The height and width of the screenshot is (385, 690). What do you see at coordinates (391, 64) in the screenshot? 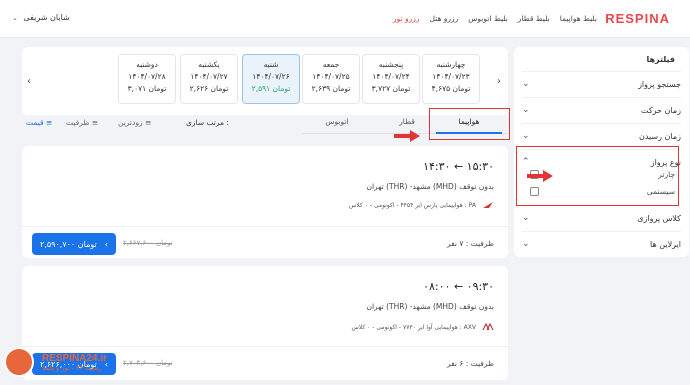
I see `date-day: پنجشنبه` at bounding box center [391, 64].